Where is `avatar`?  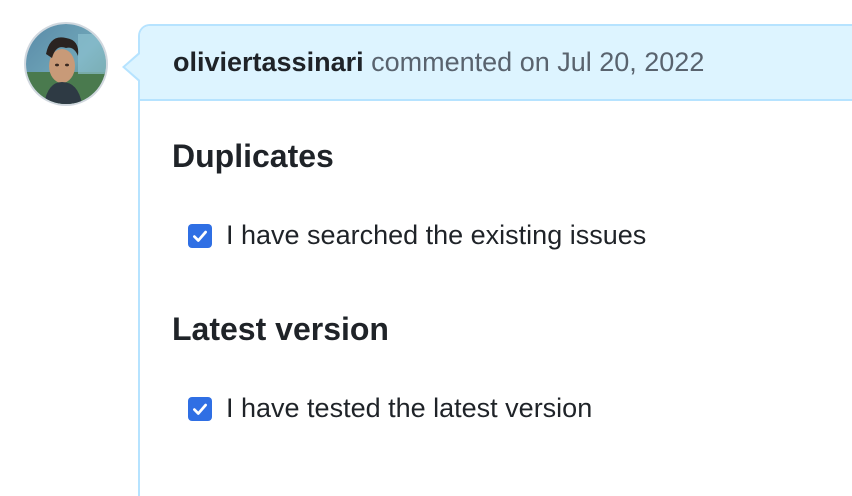
avatar is located at coordinates (66, 64).